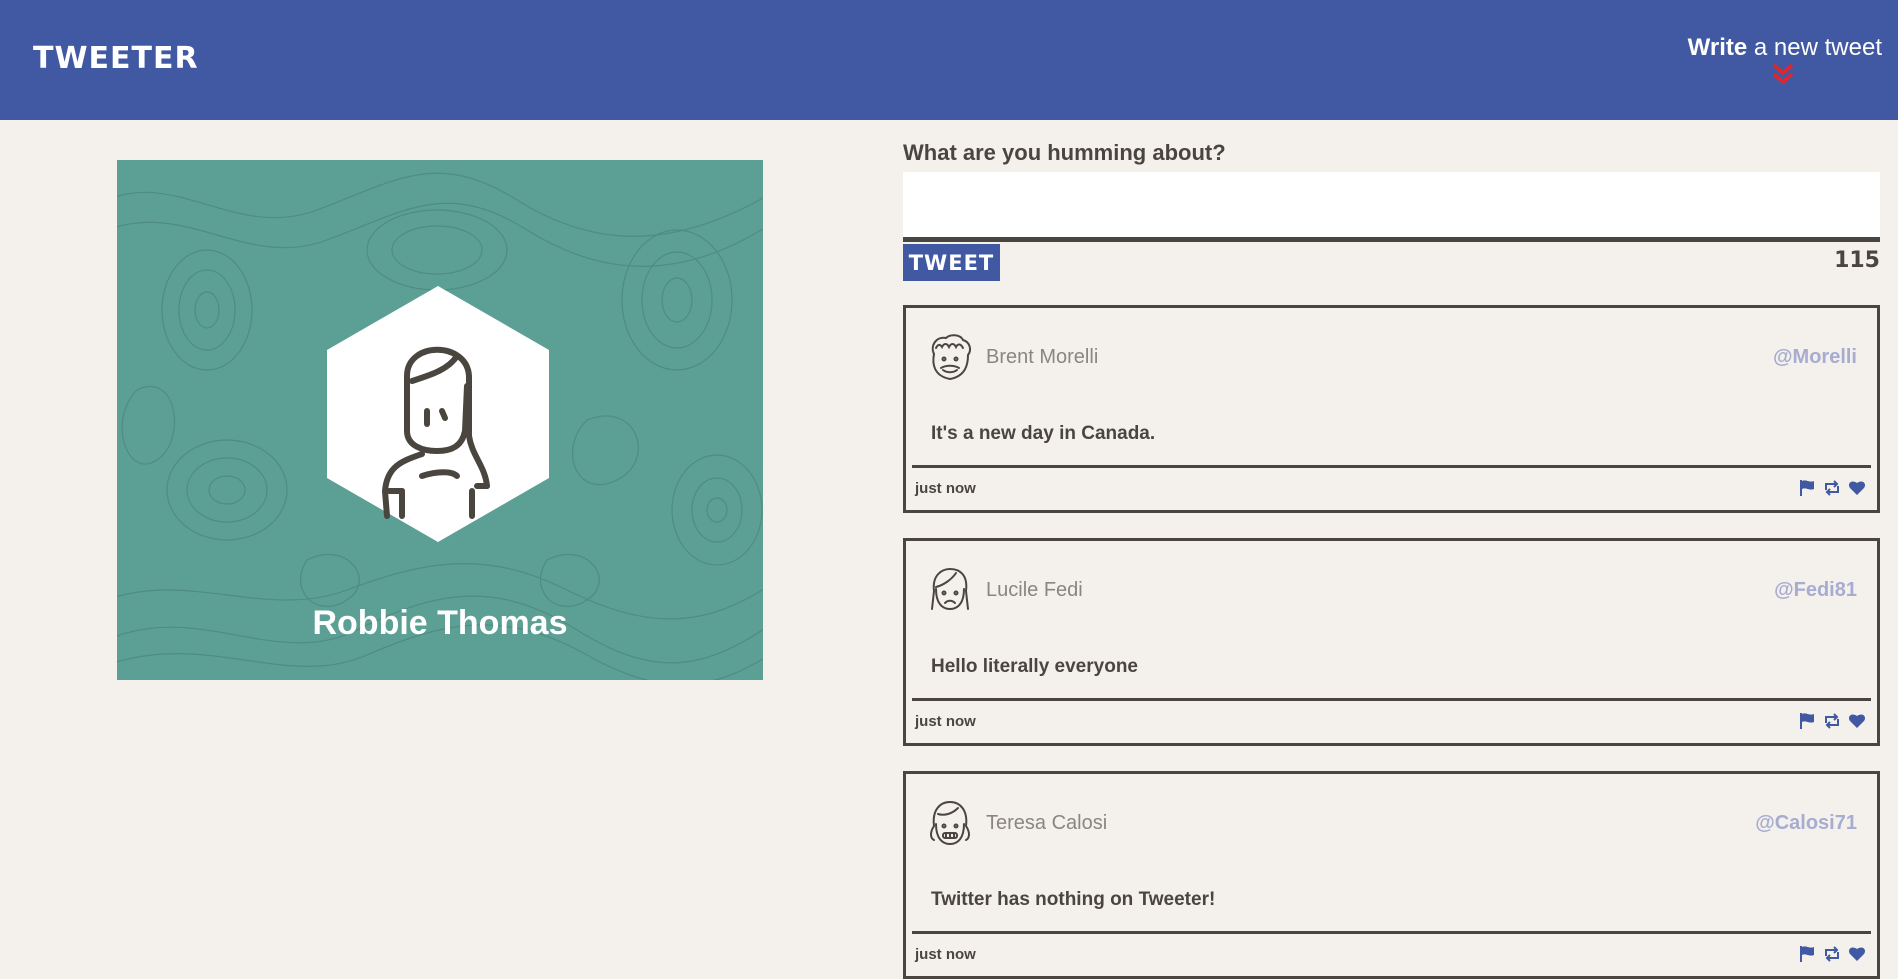 Image resolution: width=1898 pixels, height=979 pixels. Describe the element at coordinates (116, 58) in the screenshot. I see `app-logo: TWEETER` at that location.